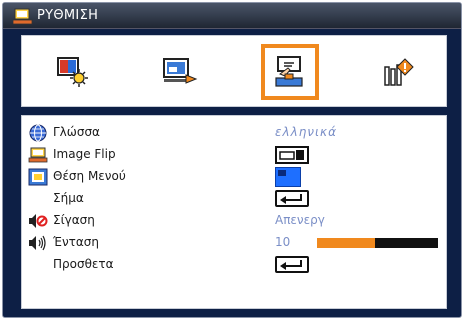 The height and width of the screenshot is (320, 464). Describe the element at coordinates (306, 132) in the screenshot. I see `language-value: ελληνικά` at that location.